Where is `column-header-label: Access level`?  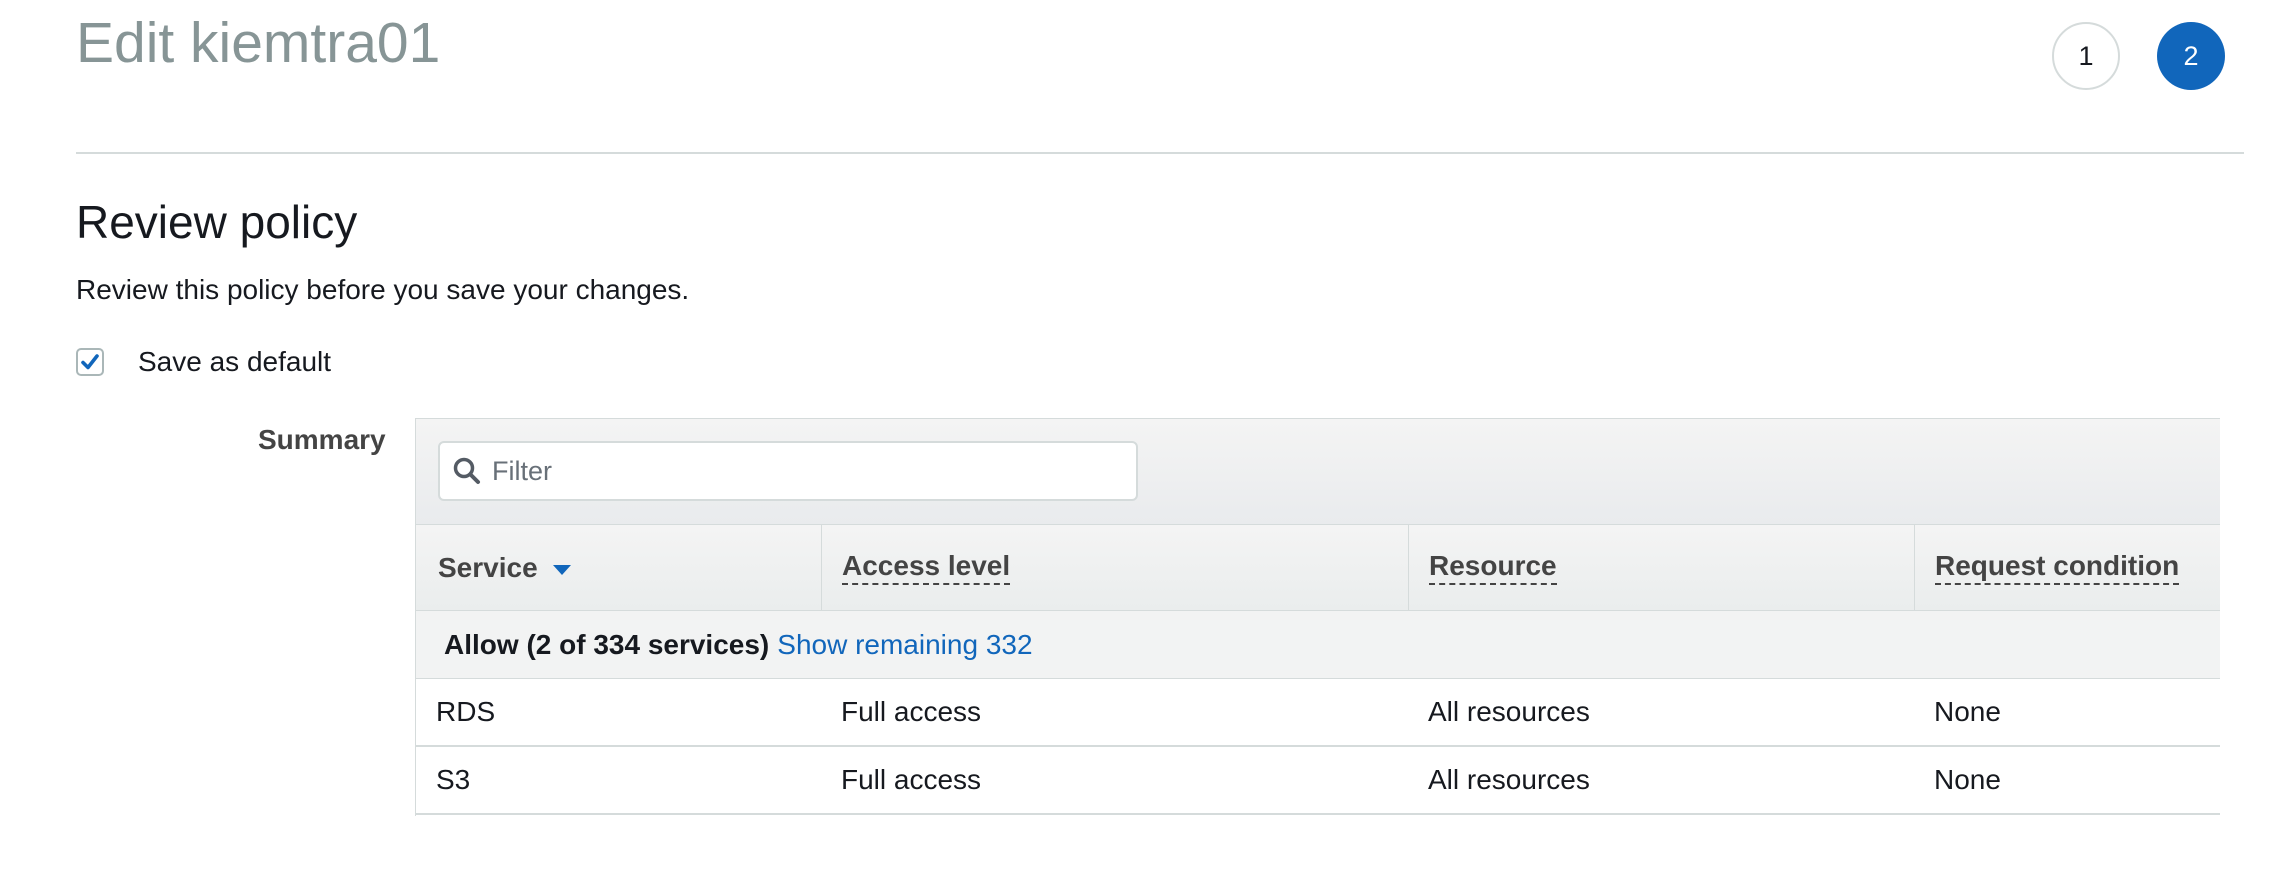
column-header-label: Access level is located at coordinates (926, 568).